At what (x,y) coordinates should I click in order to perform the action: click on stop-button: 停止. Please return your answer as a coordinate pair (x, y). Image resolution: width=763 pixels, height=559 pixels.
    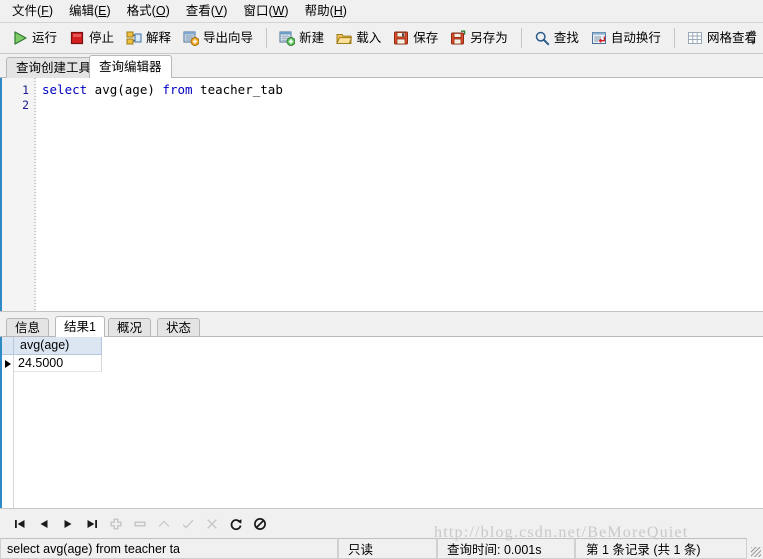
    Looking at the image, I should click on (91, 38).